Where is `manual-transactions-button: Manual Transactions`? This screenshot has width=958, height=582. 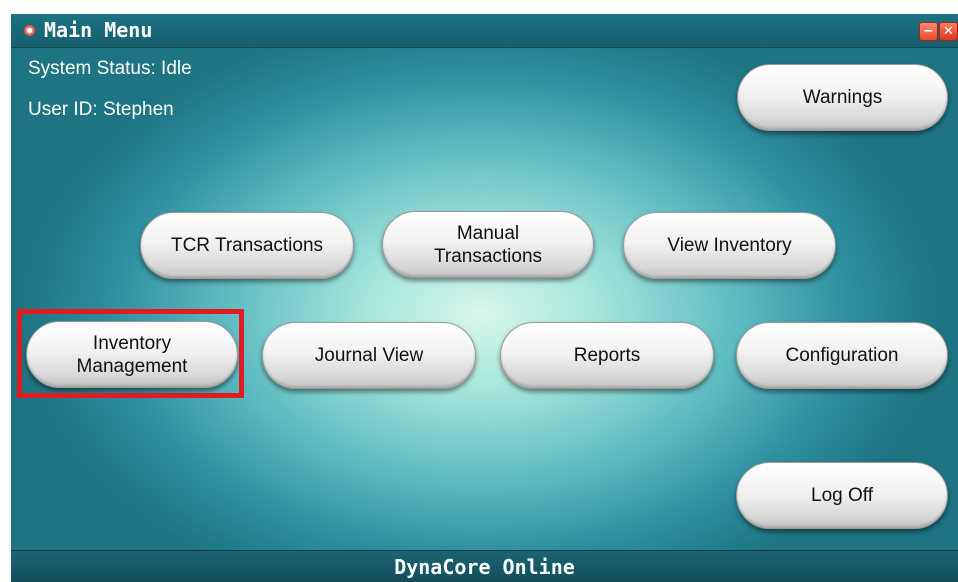
manual-transactions-button: Manual Transactions is located at coordinates (488, 244).